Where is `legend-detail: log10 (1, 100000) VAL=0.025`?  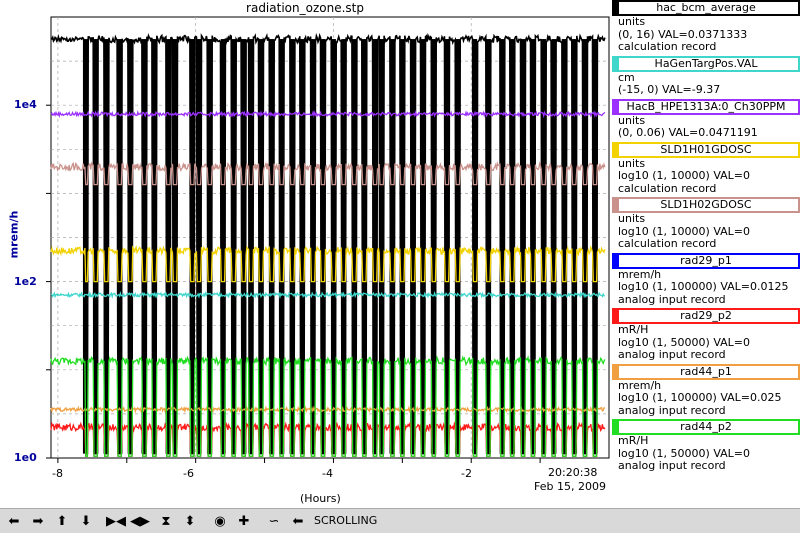
legend-detail: log10 (1, 100000) VAL=0.025 is located at coordinates (700, 397).